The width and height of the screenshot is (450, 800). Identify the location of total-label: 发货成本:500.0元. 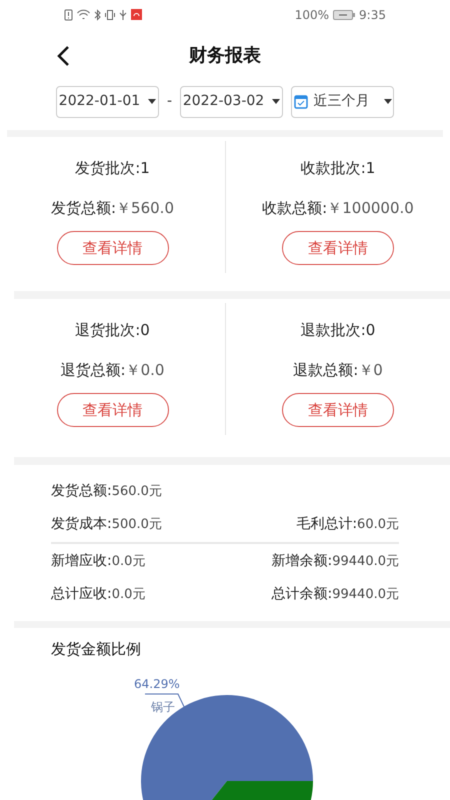
(106, 524).